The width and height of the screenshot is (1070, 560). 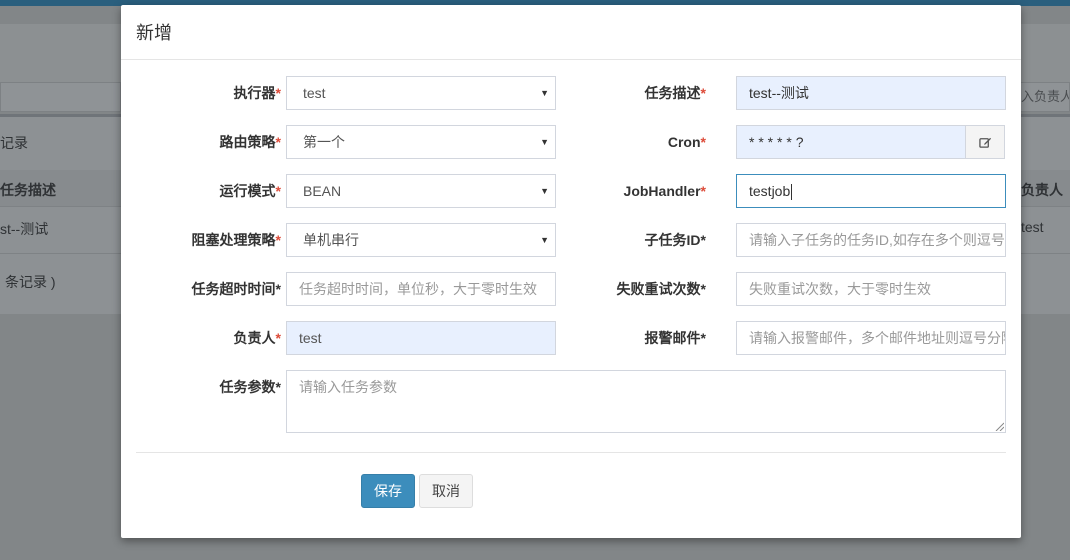 What do you see at coordinates (24, 229) in the screenshot?
I see `background-row-desc: st--测试` at bounding box center [24, 229].